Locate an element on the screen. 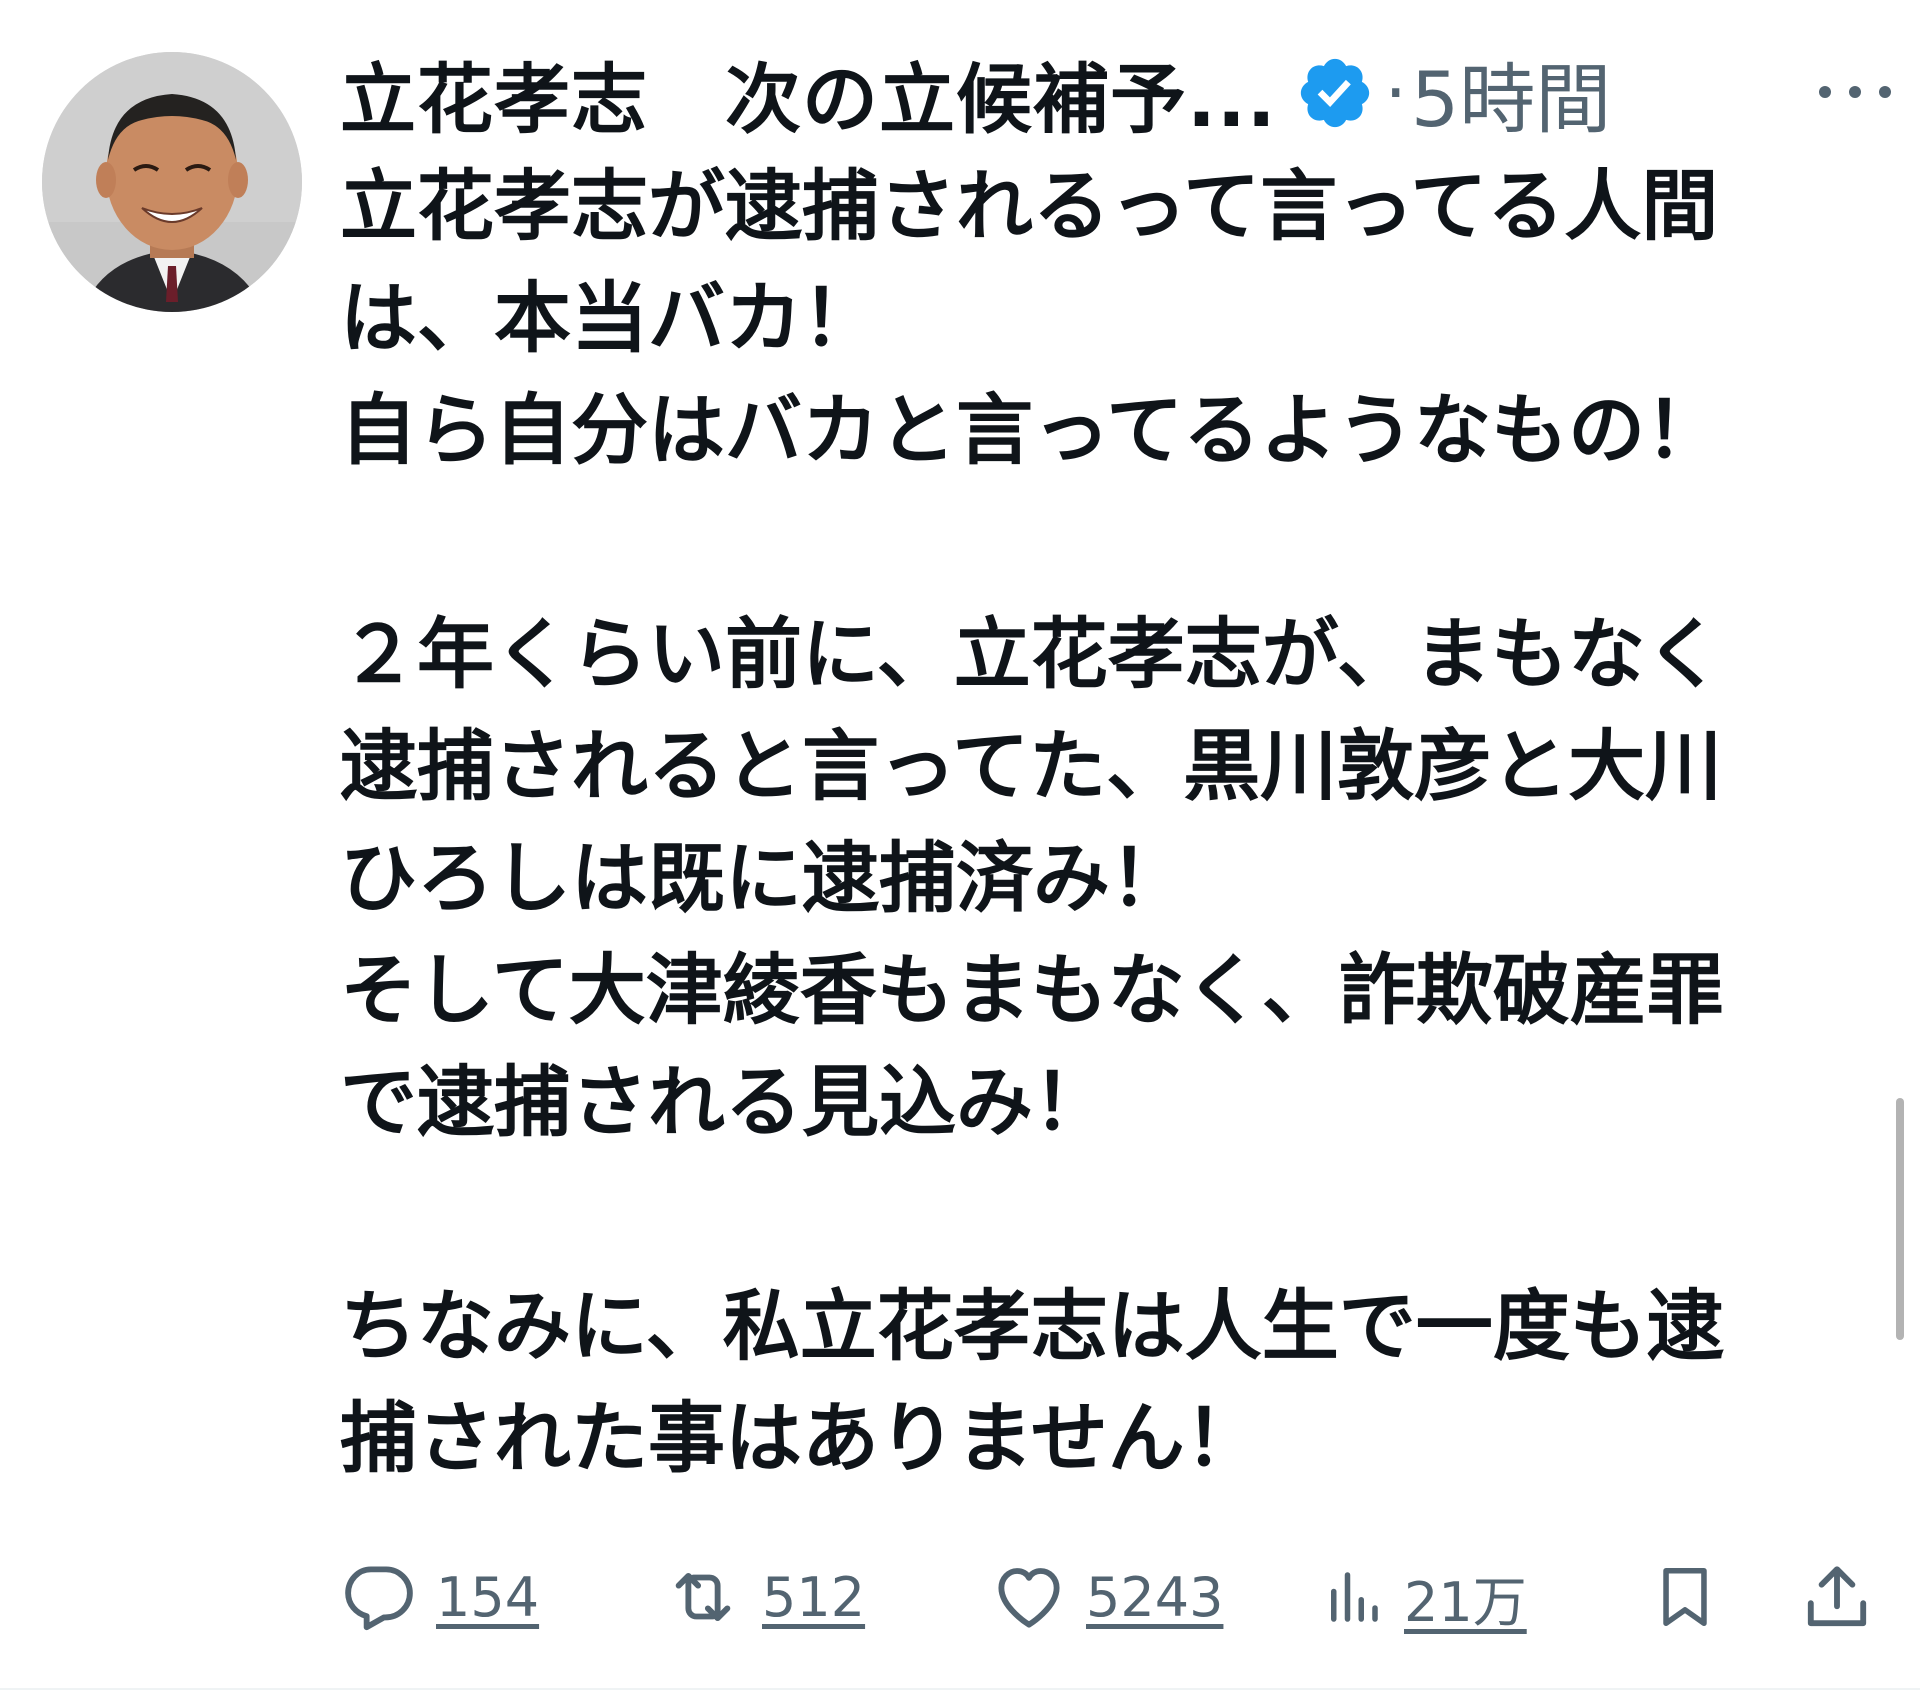  tweet-text-line: で逮捕される見込み！ is located at coordinates (725, 1103).